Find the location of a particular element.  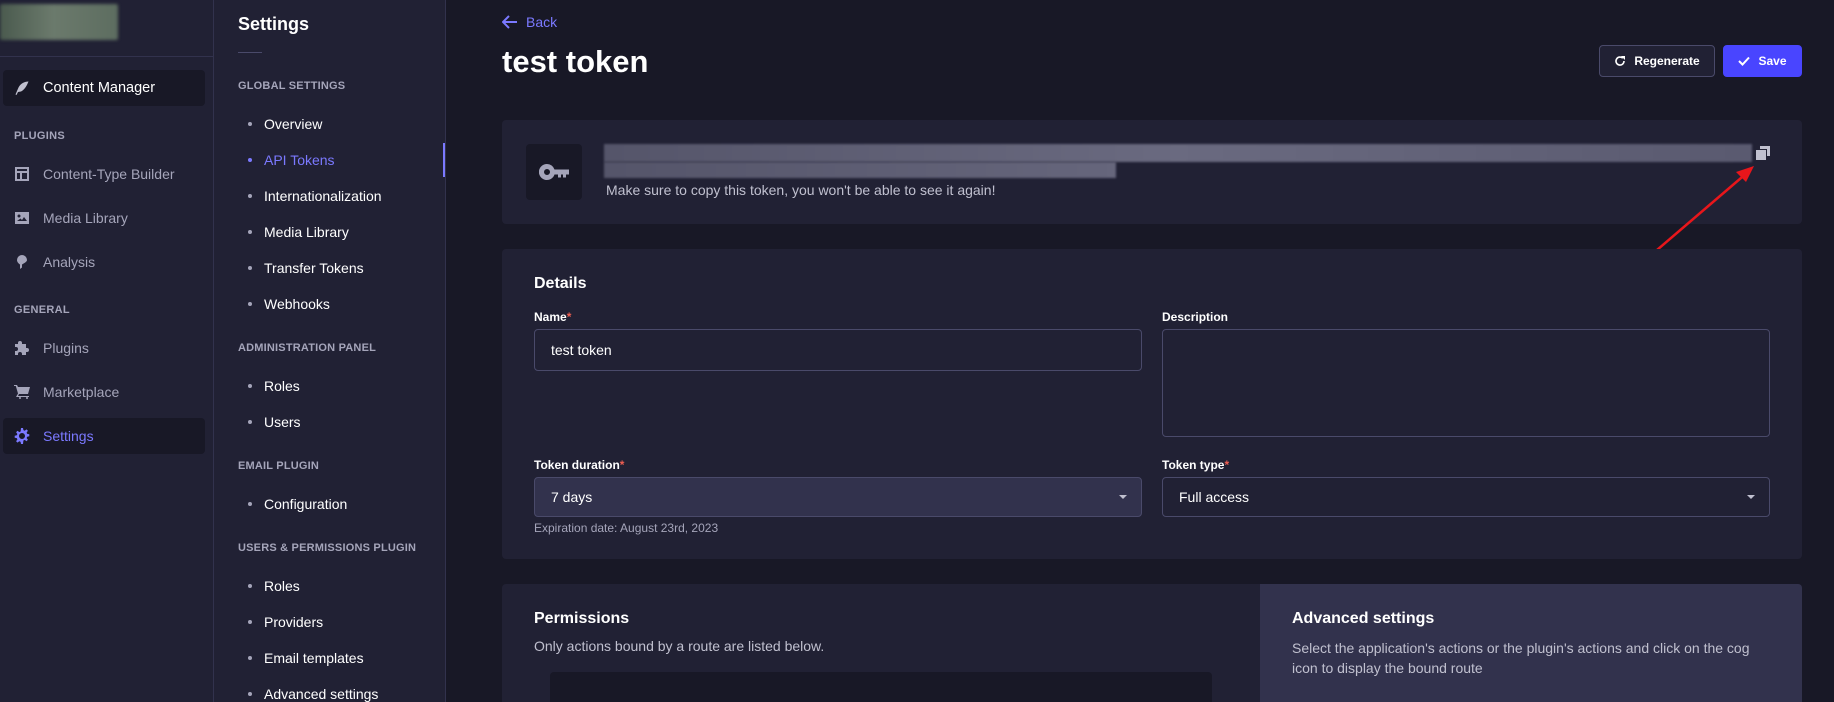

label-text: Token duration is located at coordinates (577, 465).